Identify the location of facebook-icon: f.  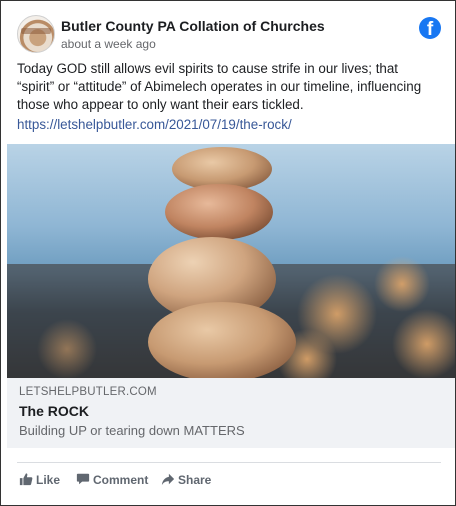
(430, 28).